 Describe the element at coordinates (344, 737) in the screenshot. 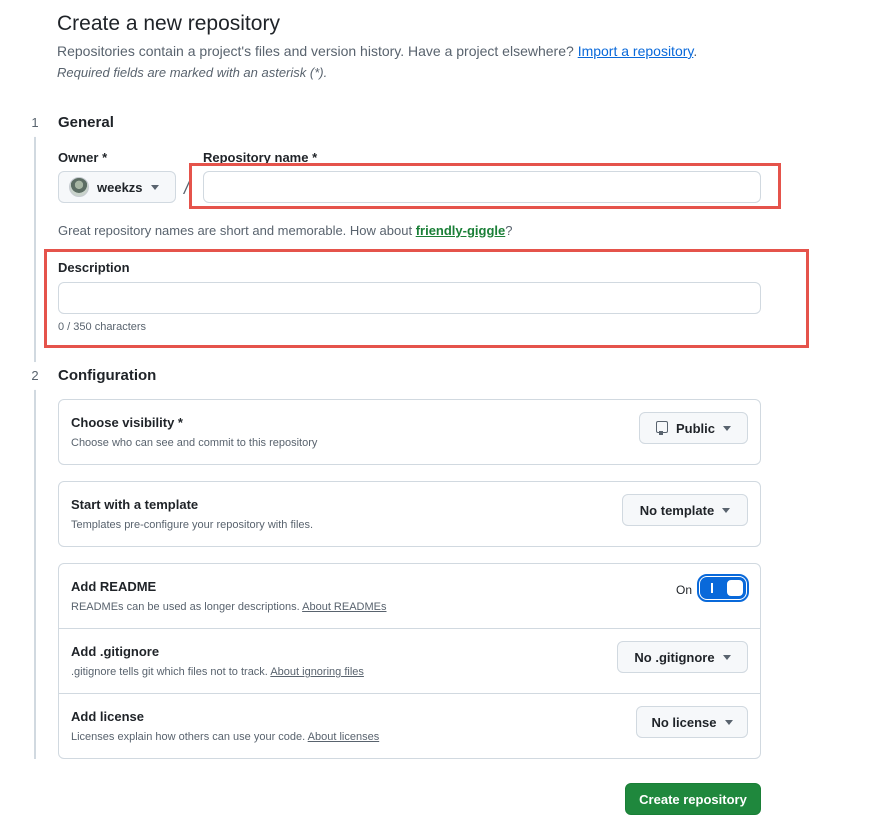

I see `about-licenses-link: About licenses` at that location.